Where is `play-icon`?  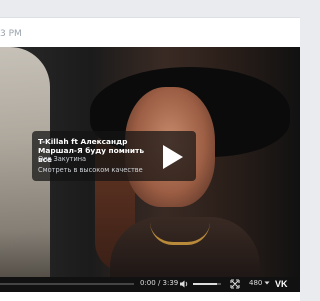 play-icon is located at coordinates (173, 157).